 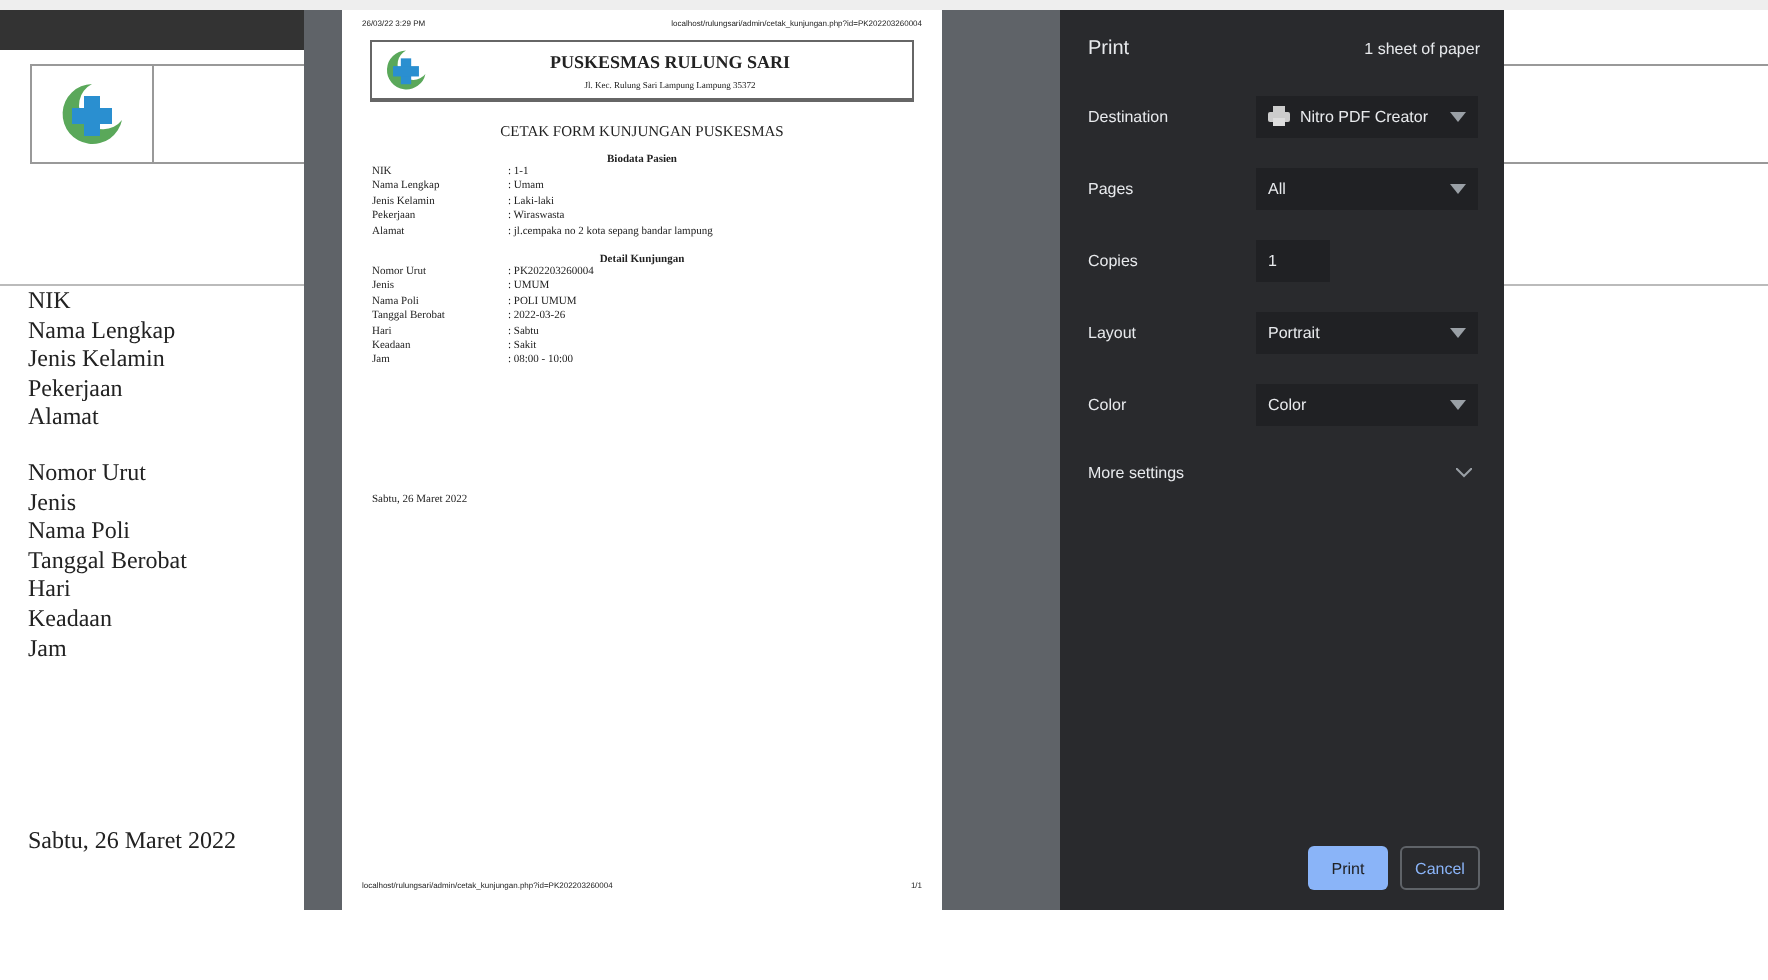 What do you see at coordinates (1108, 404) in the screenshot?
I see `setting-label: Color` at bounding box center [1108, 404].